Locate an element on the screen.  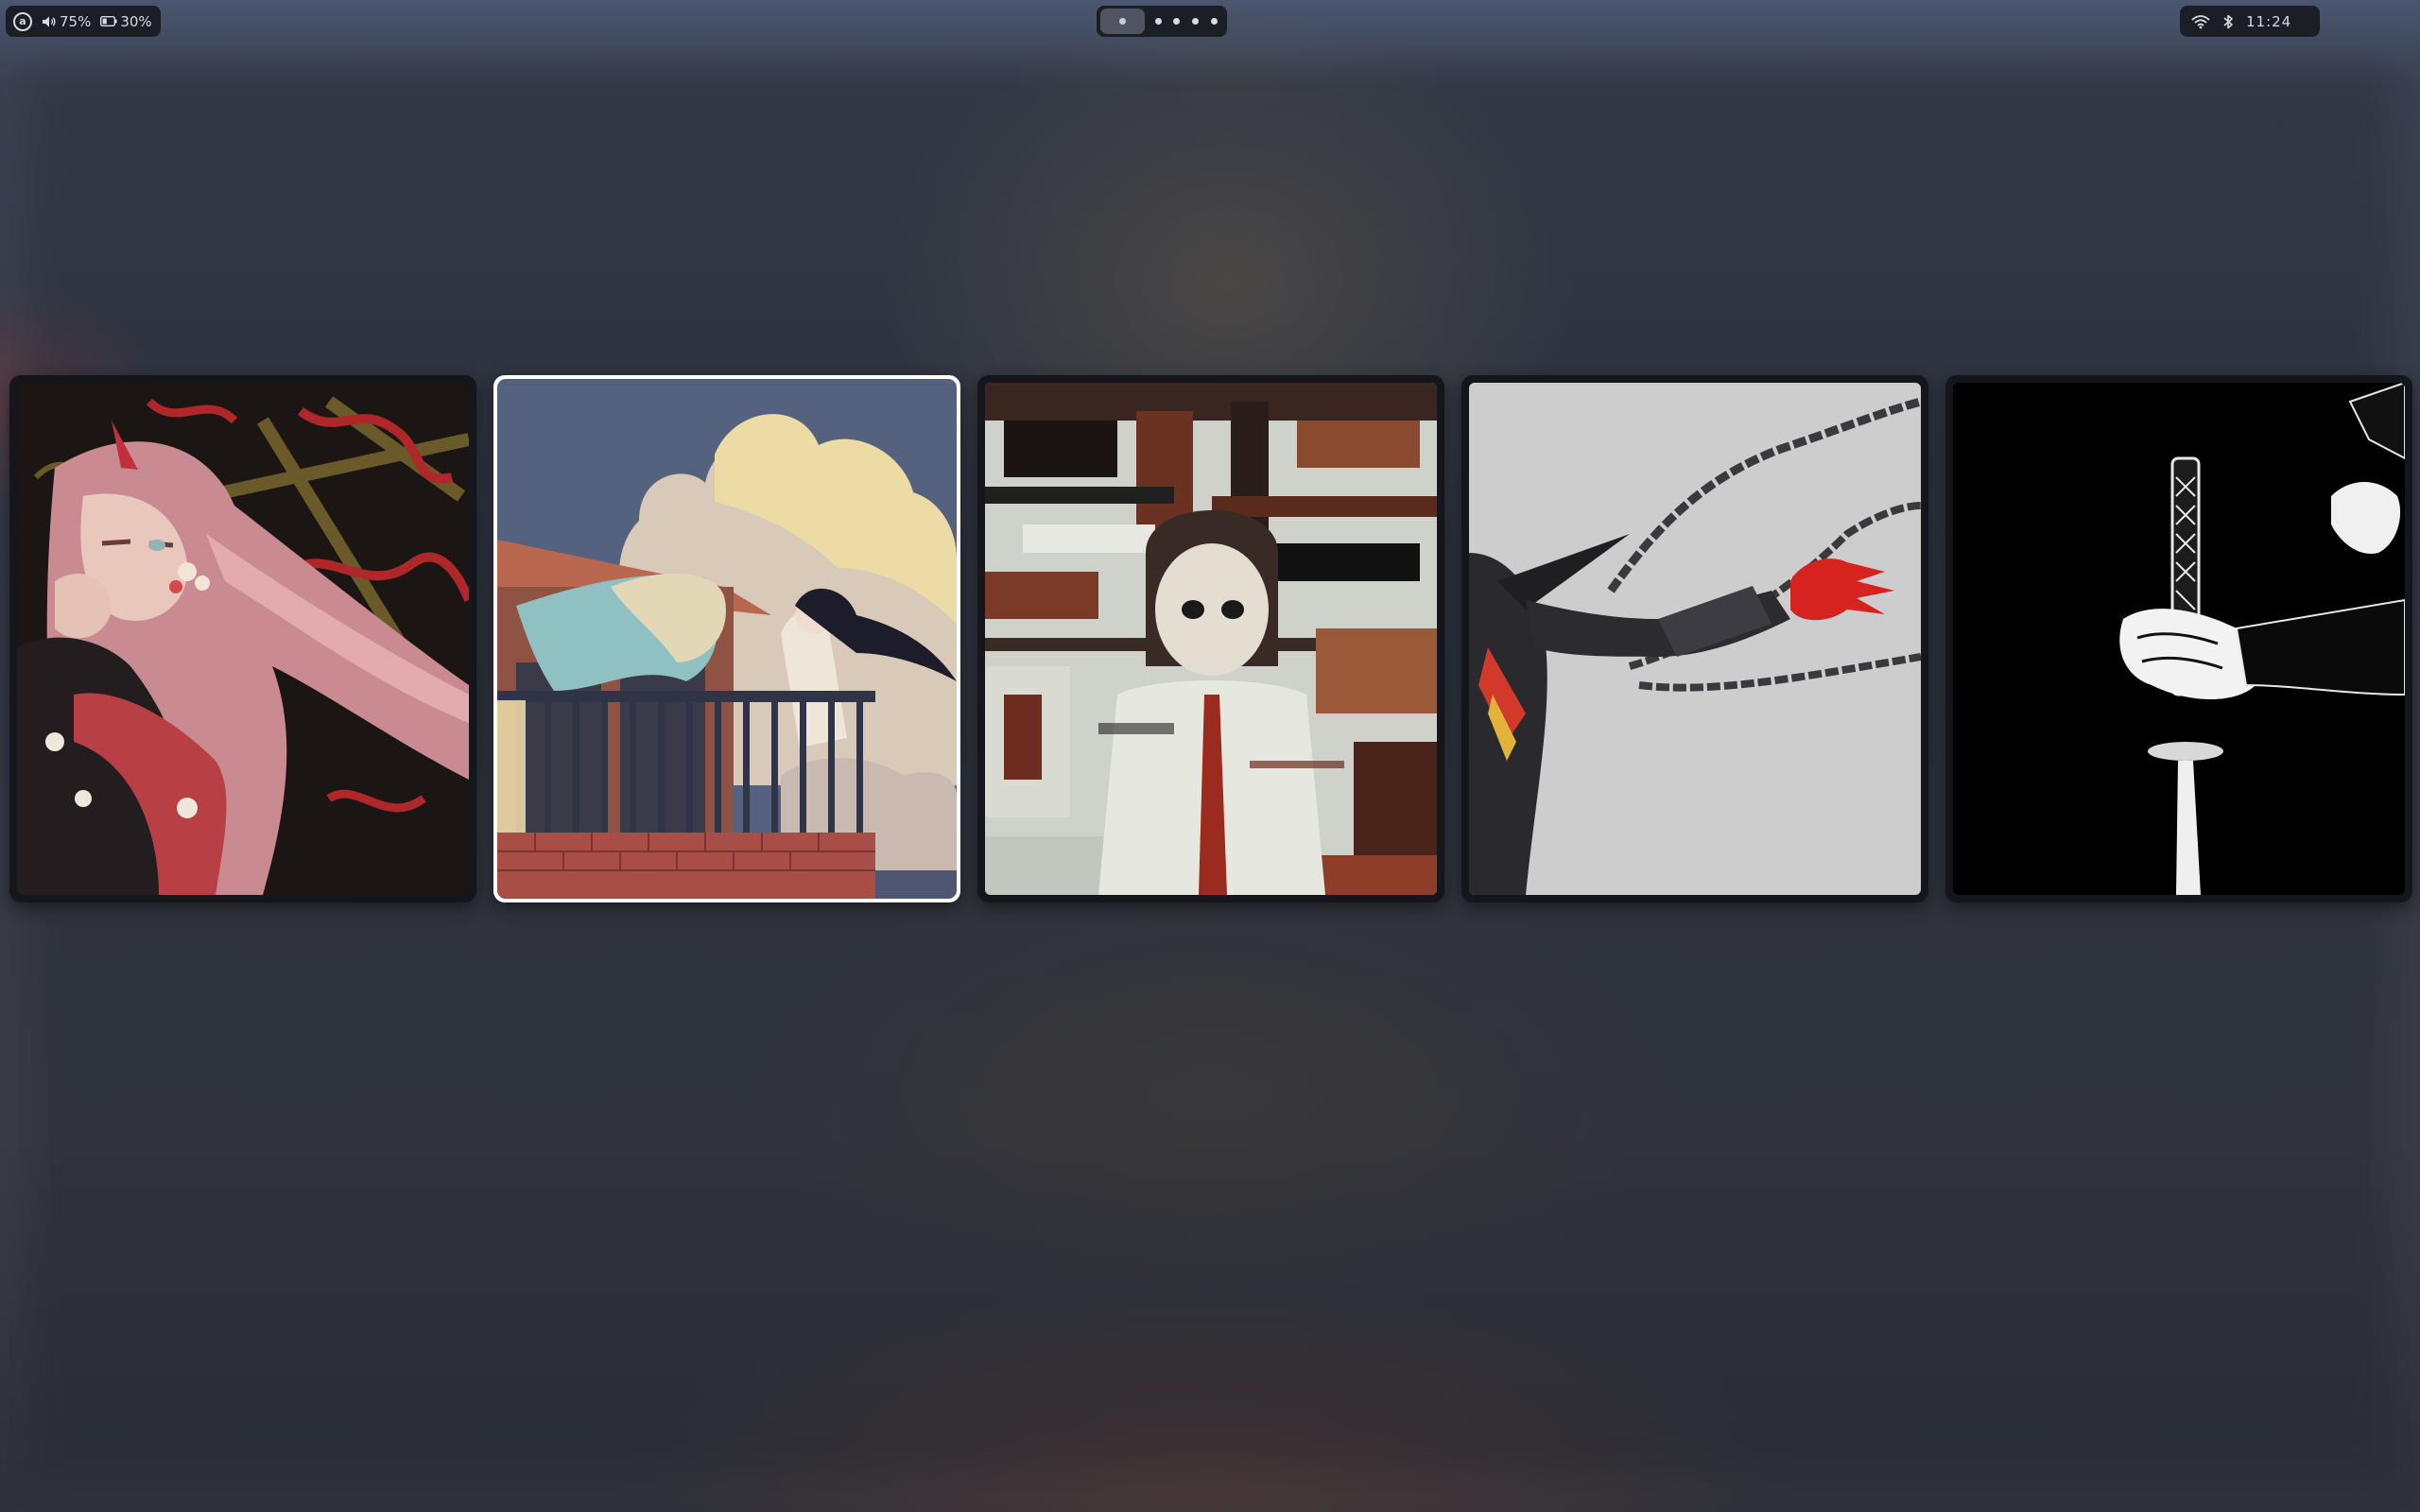
battery-indicator: 30% is located at coordinates (126, 21).